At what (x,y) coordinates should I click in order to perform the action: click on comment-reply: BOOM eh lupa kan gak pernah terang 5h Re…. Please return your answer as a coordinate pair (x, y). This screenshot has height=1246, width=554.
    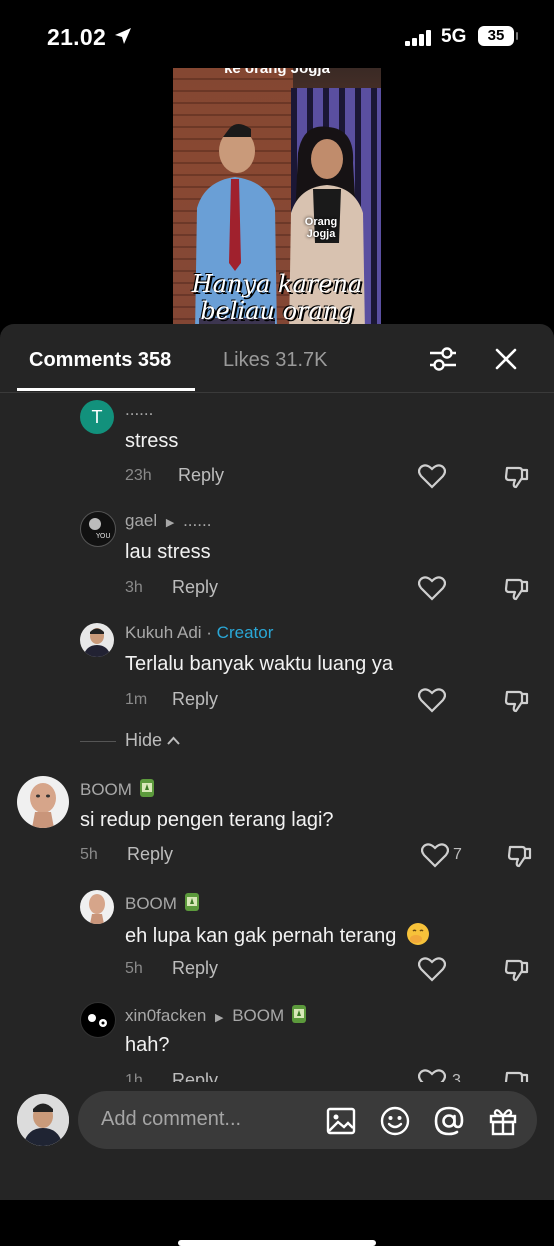
    Looking at the image, I should click on (277, 941).